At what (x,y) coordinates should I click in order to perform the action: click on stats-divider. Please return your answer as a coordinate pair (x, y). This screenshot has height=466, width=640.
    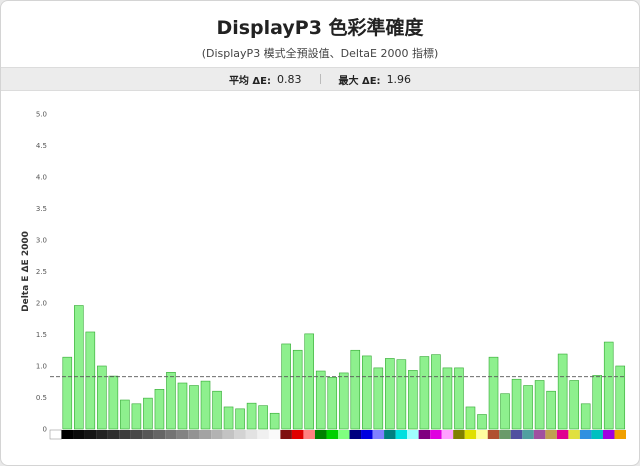
    Looking at the image, I should click on (320, 79).